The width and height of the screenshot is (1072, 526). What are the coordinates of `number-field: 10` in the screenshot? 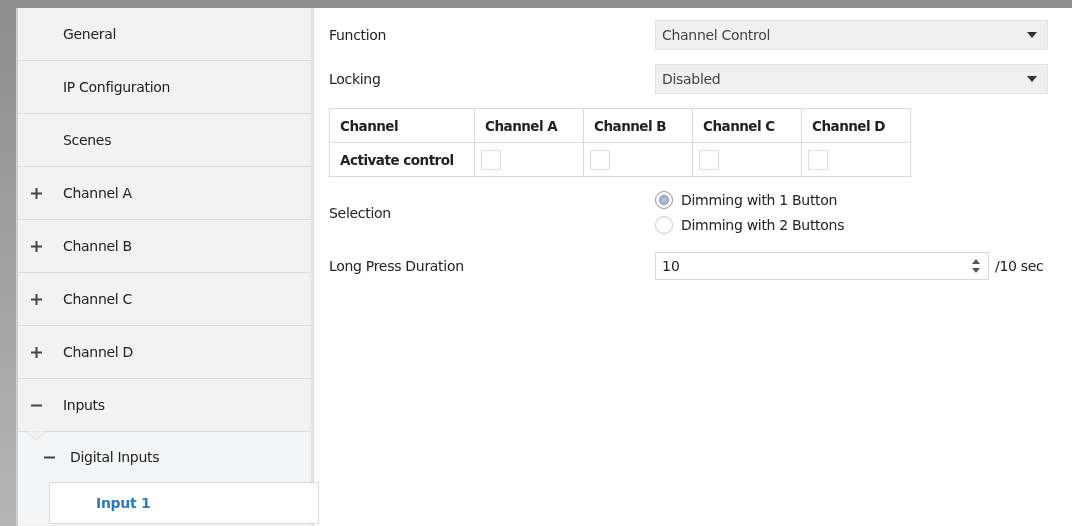 It's located at (822, 266).